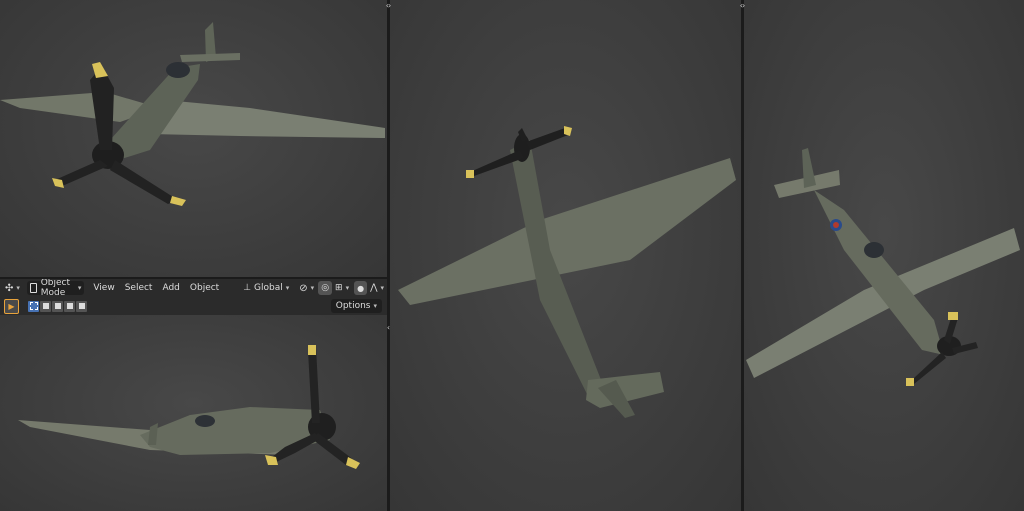 The image size is (1024, 511). I want to click on snap-toggle: ◎, so click(325, 288).